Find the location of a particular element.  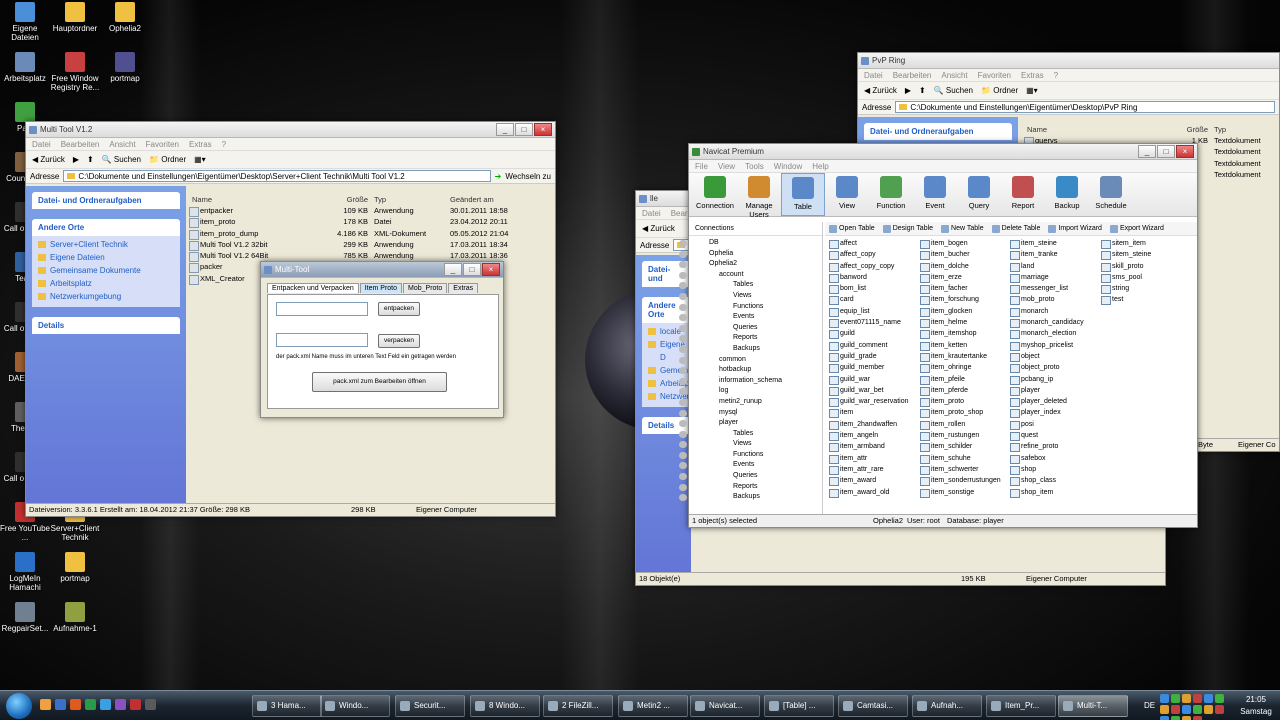

table-item: guild is located at coordinates (868, 334).